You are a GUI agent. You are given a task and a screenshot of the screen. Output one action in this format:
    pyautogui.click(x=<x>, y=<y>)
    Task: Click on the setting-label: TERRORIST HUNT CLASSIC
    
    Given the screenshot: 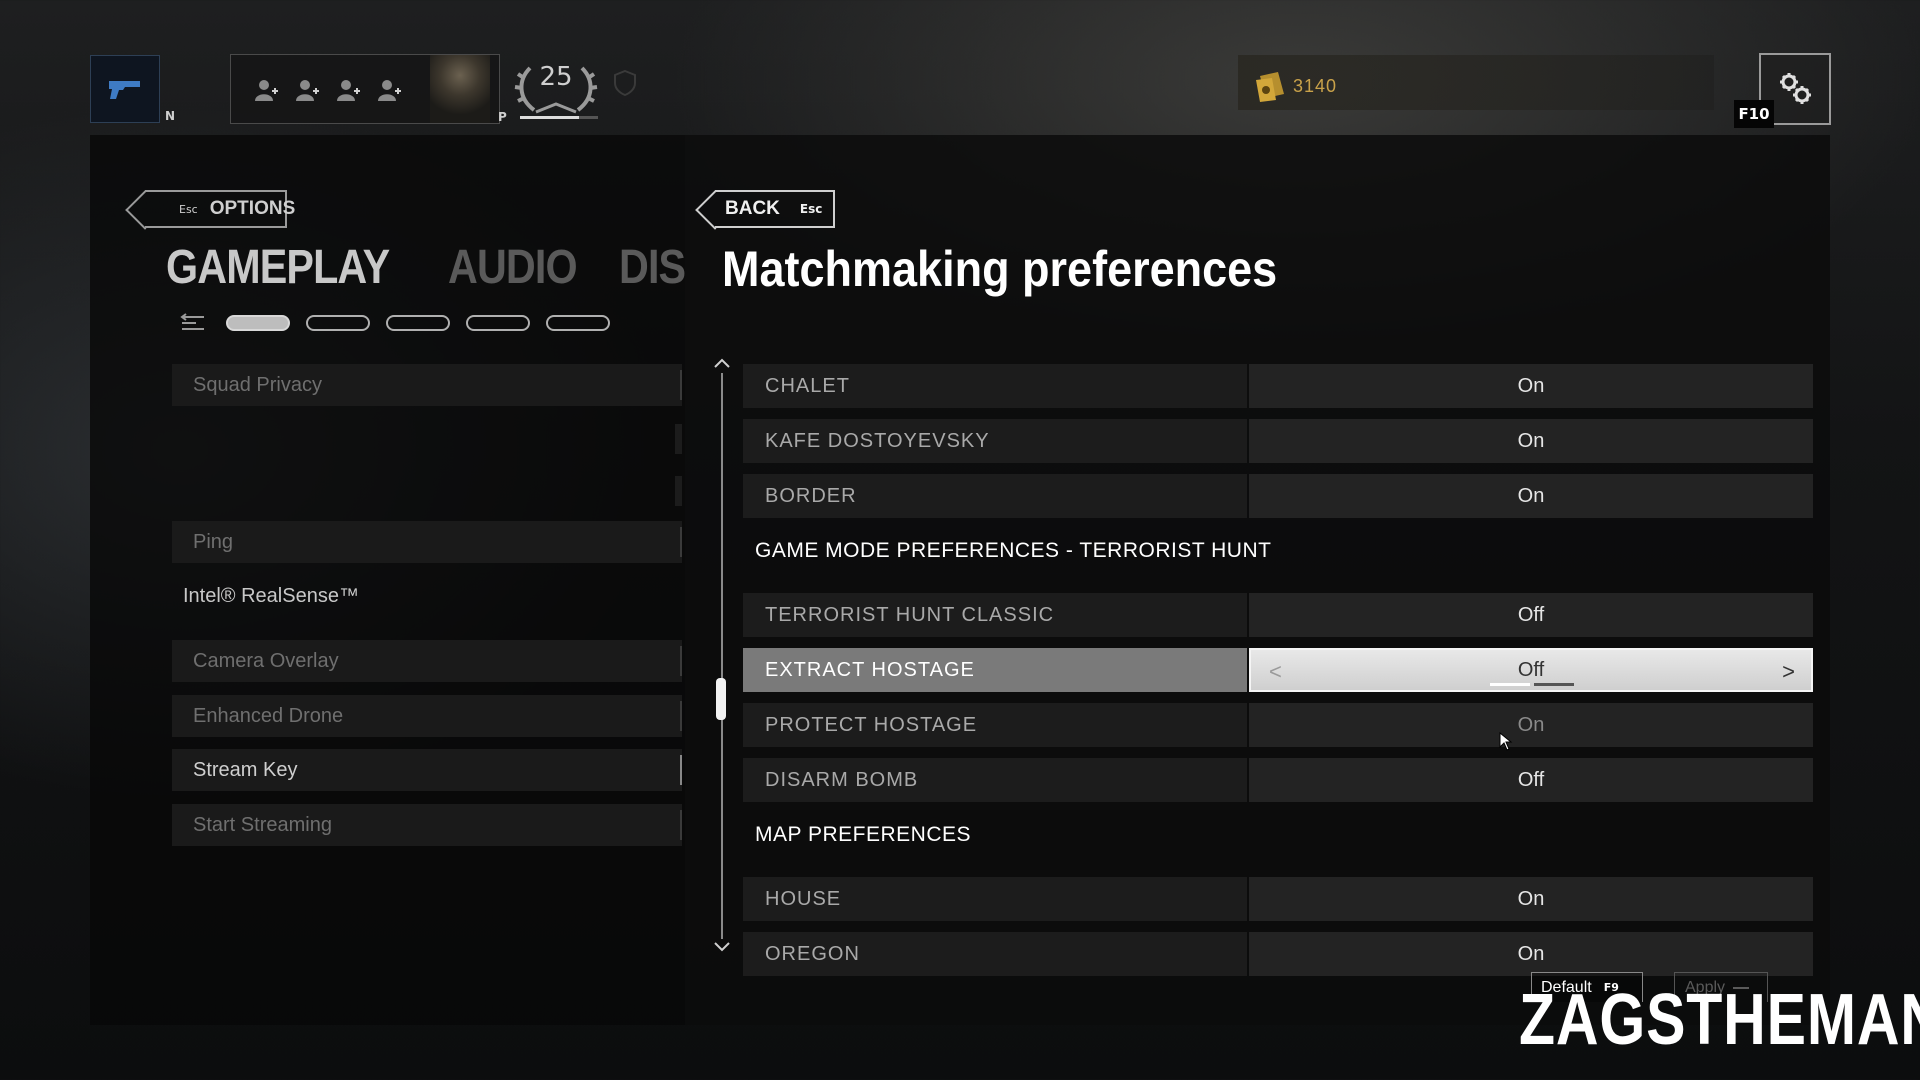 What is the action you would take?
    pyautogui.click(x=995, y=615)
    